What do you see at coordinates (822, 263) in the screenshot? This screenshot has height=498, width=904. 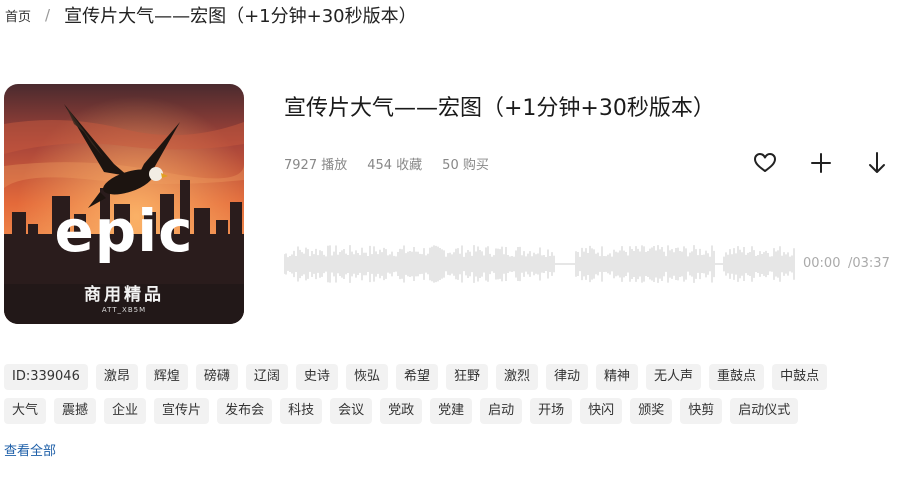 I see `current-time: 00:00` at bounding box center [822, 263].